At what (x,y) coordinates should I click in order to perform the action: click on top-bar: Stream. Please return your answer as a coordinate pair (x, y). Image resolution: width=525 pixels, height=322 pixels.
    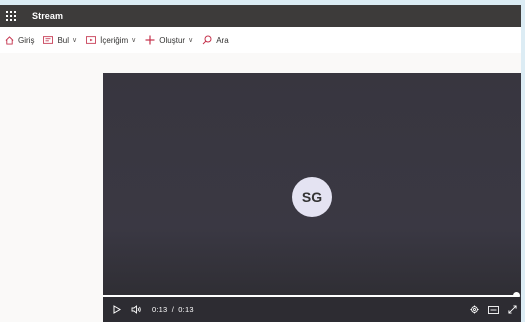
    Looking at the image, I should click on (260, 16).